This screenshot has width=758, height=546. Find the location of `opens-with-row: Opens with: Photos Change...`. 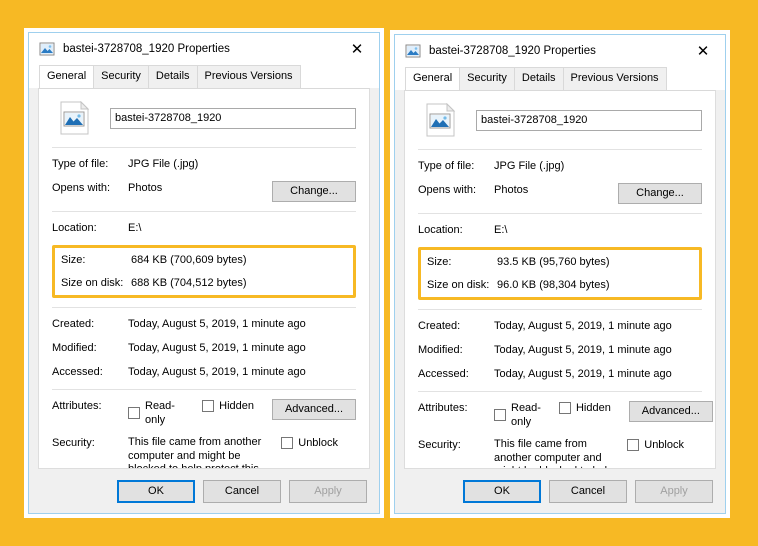

opens-with-row: Opens with: Photos Change... is located at coordinates (204, 191).